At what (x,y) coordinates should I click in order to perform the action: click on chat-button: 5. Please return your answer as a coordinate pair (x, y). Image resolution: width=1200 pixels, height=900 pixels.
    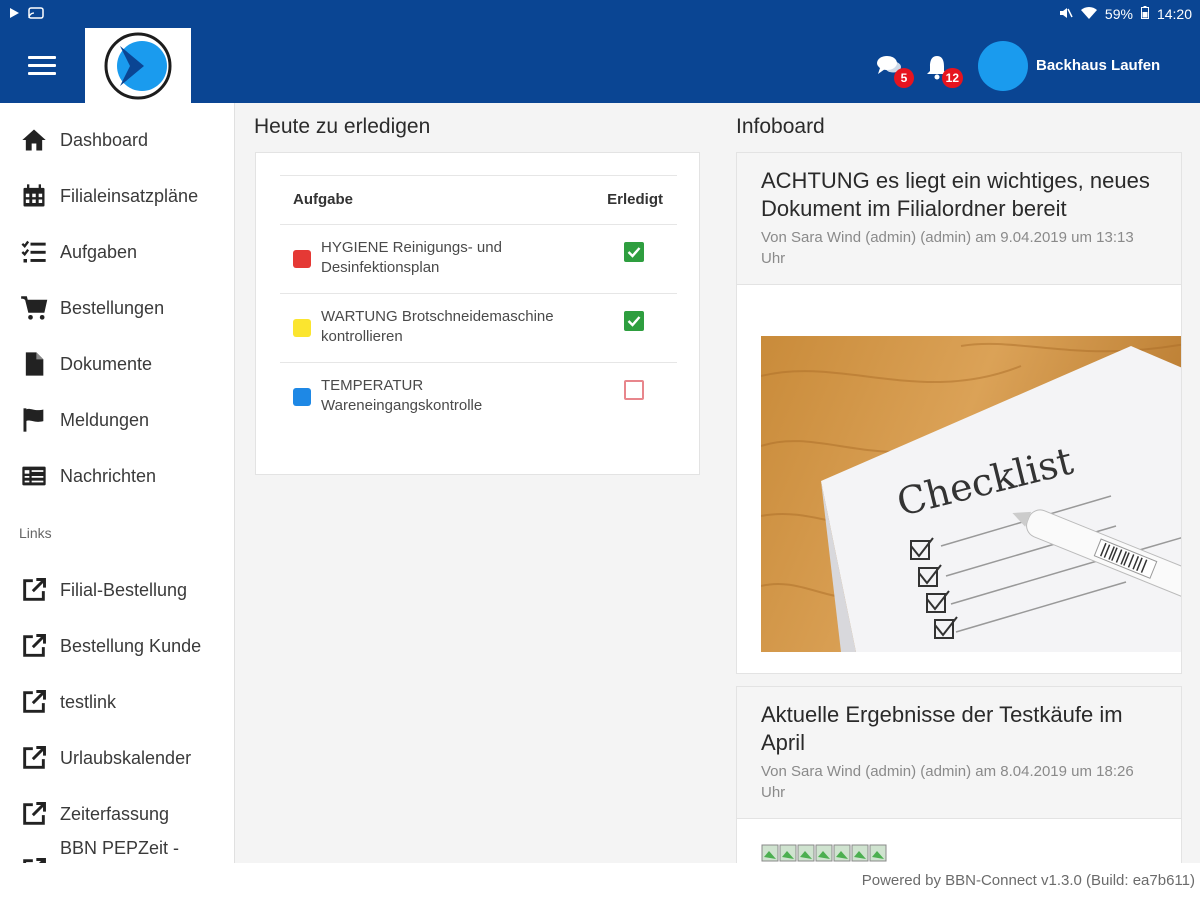
    Looking at the image, I should click on (895, 71).